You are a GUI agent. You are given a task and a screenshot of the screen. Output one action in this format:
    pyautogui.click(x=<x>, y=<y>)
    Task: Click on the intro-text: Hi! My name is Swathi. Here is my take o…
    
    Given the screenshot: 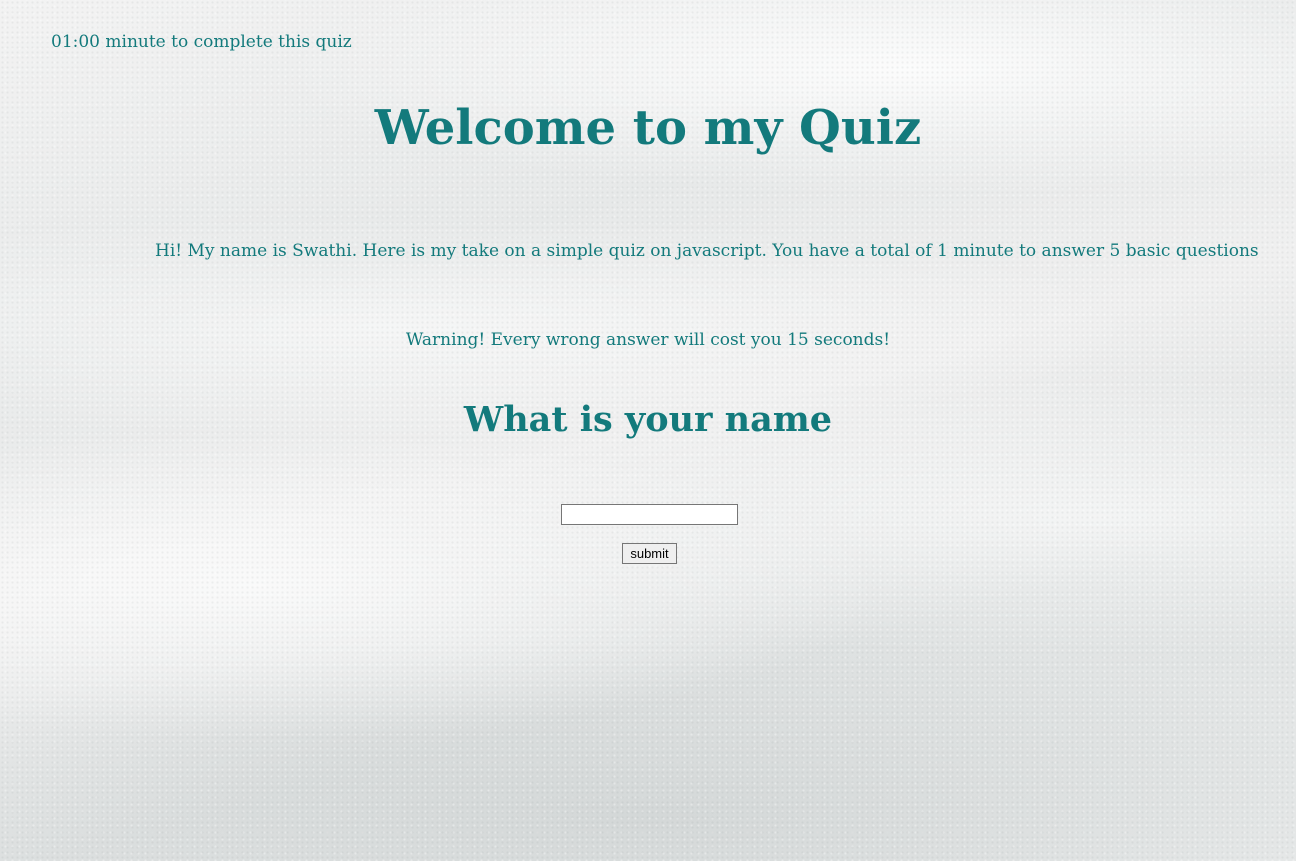 What is the action you would take?
    pyautogui.click(x=707, y=251)
    